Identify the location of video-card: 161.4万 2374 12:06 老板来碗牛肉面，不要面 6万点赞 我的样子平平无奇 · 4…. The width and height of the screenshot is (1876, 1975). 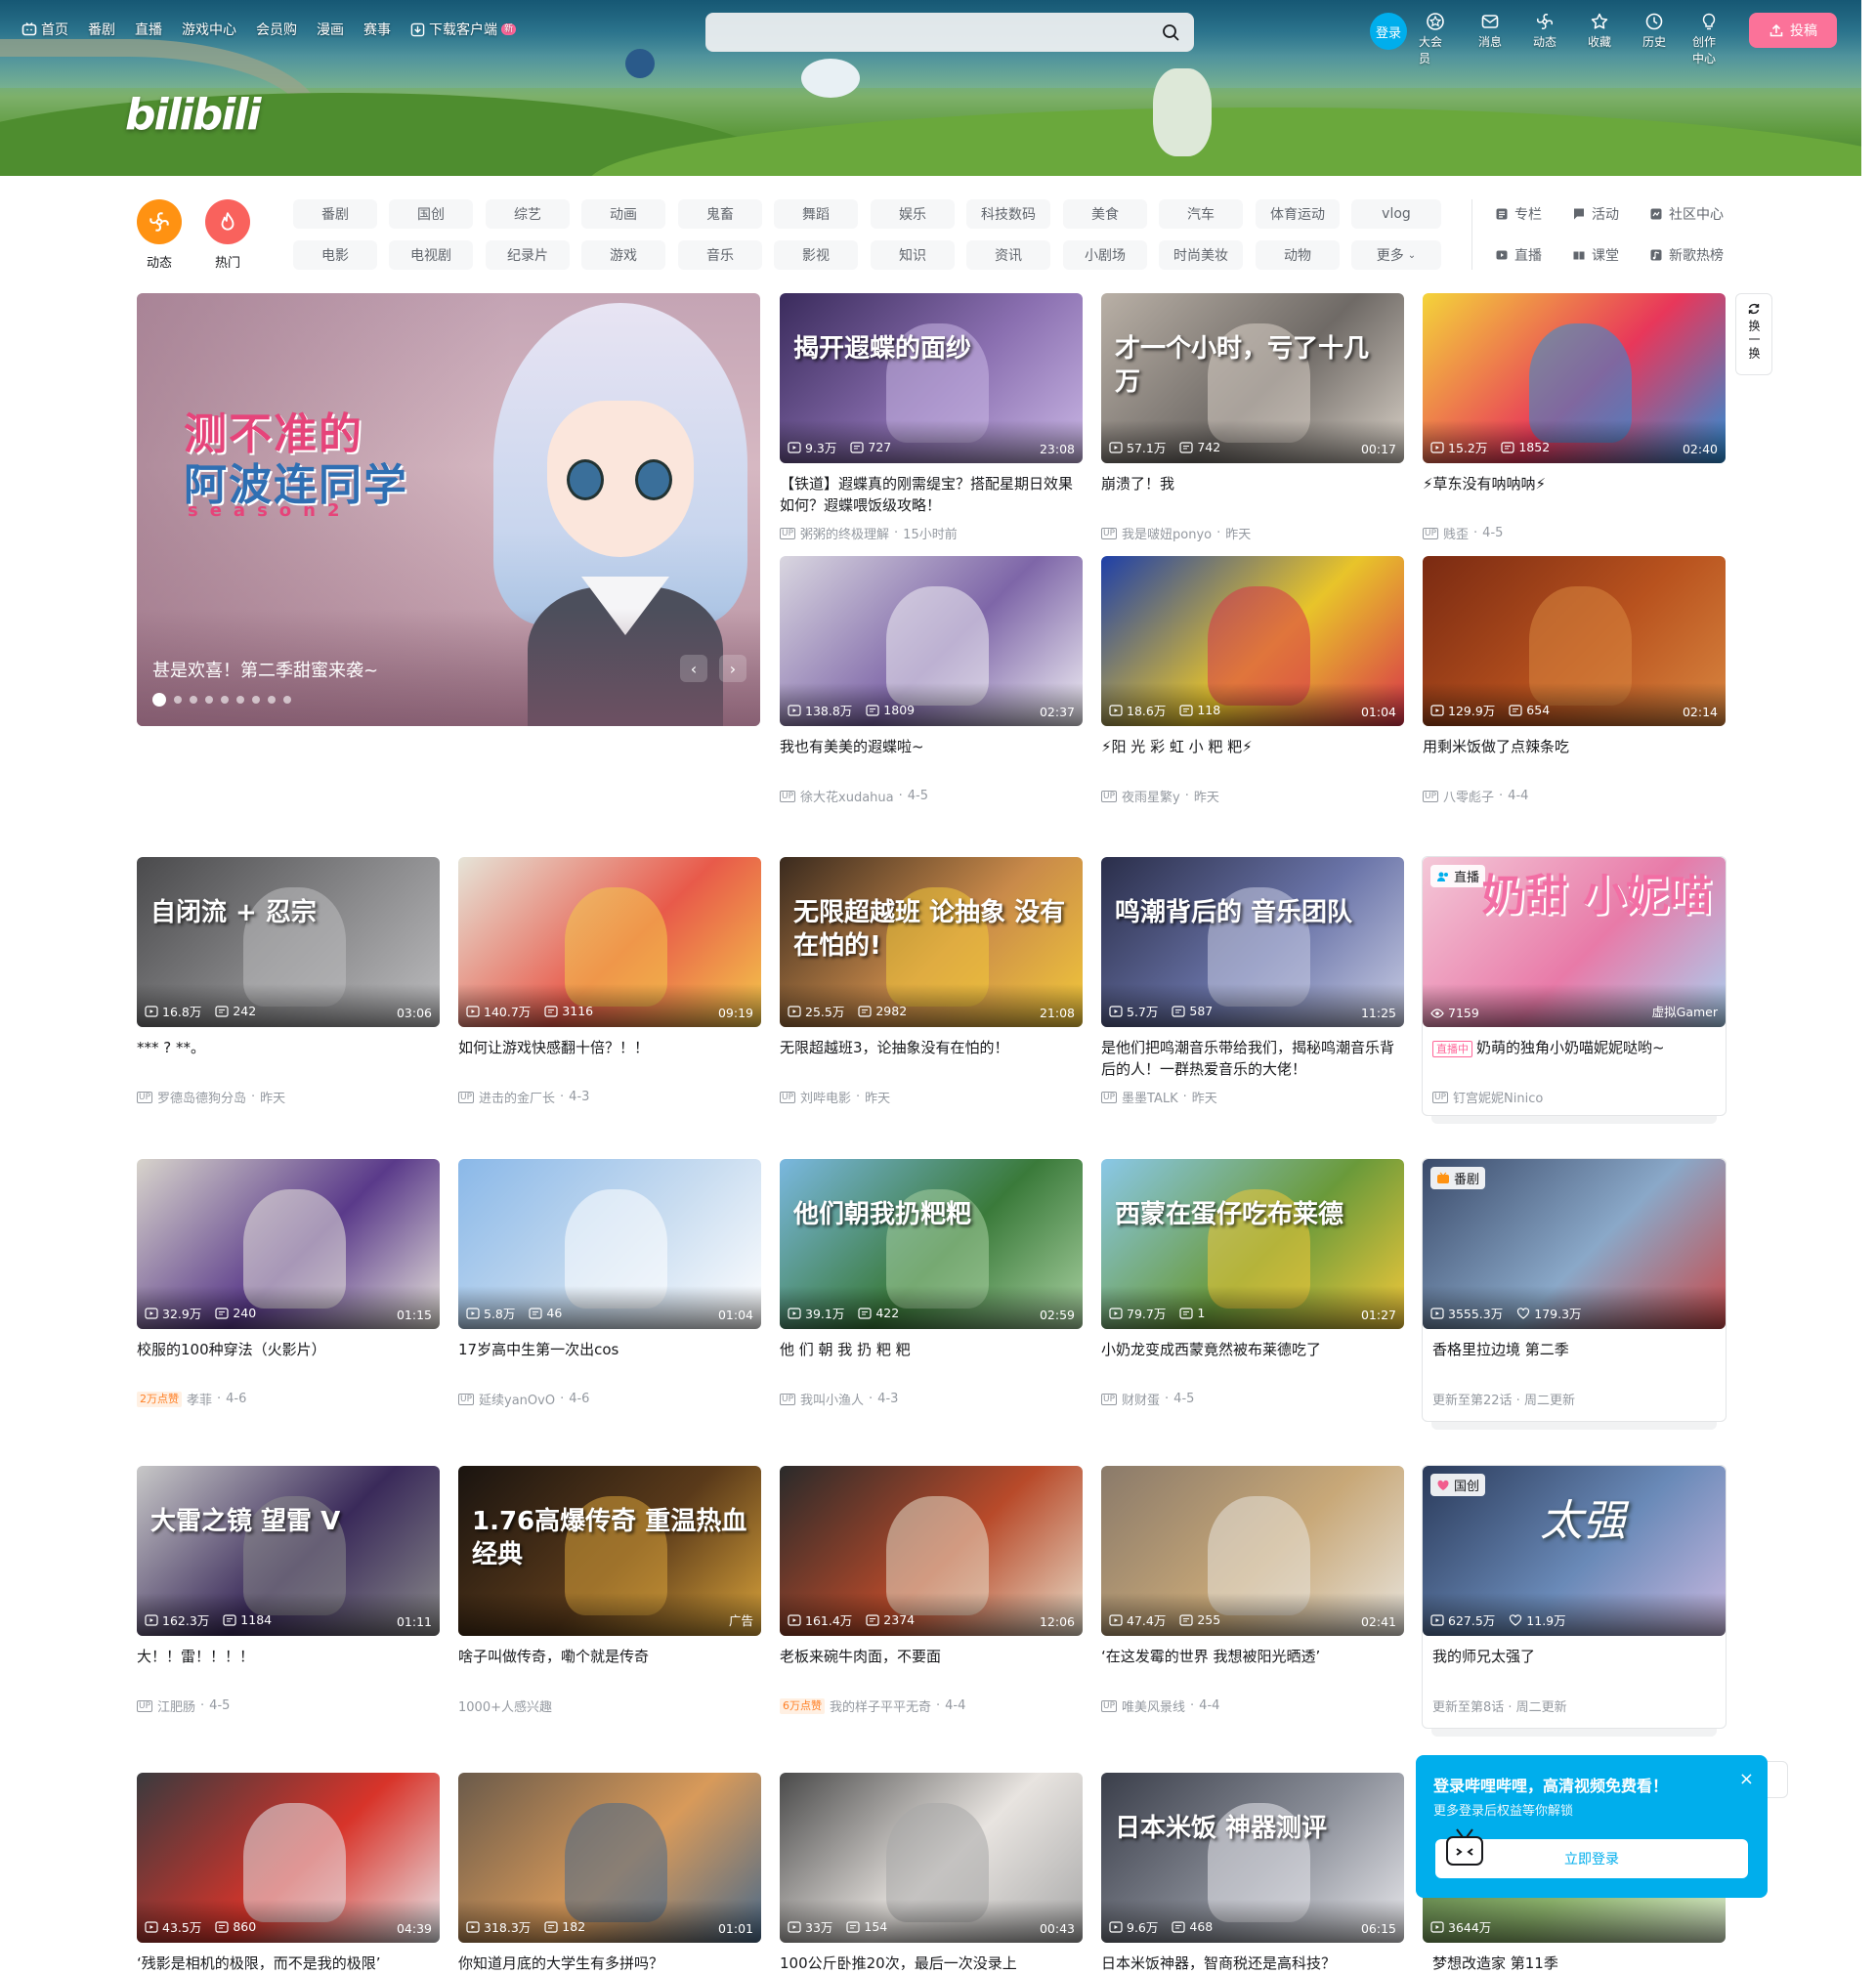
(931, 1590).